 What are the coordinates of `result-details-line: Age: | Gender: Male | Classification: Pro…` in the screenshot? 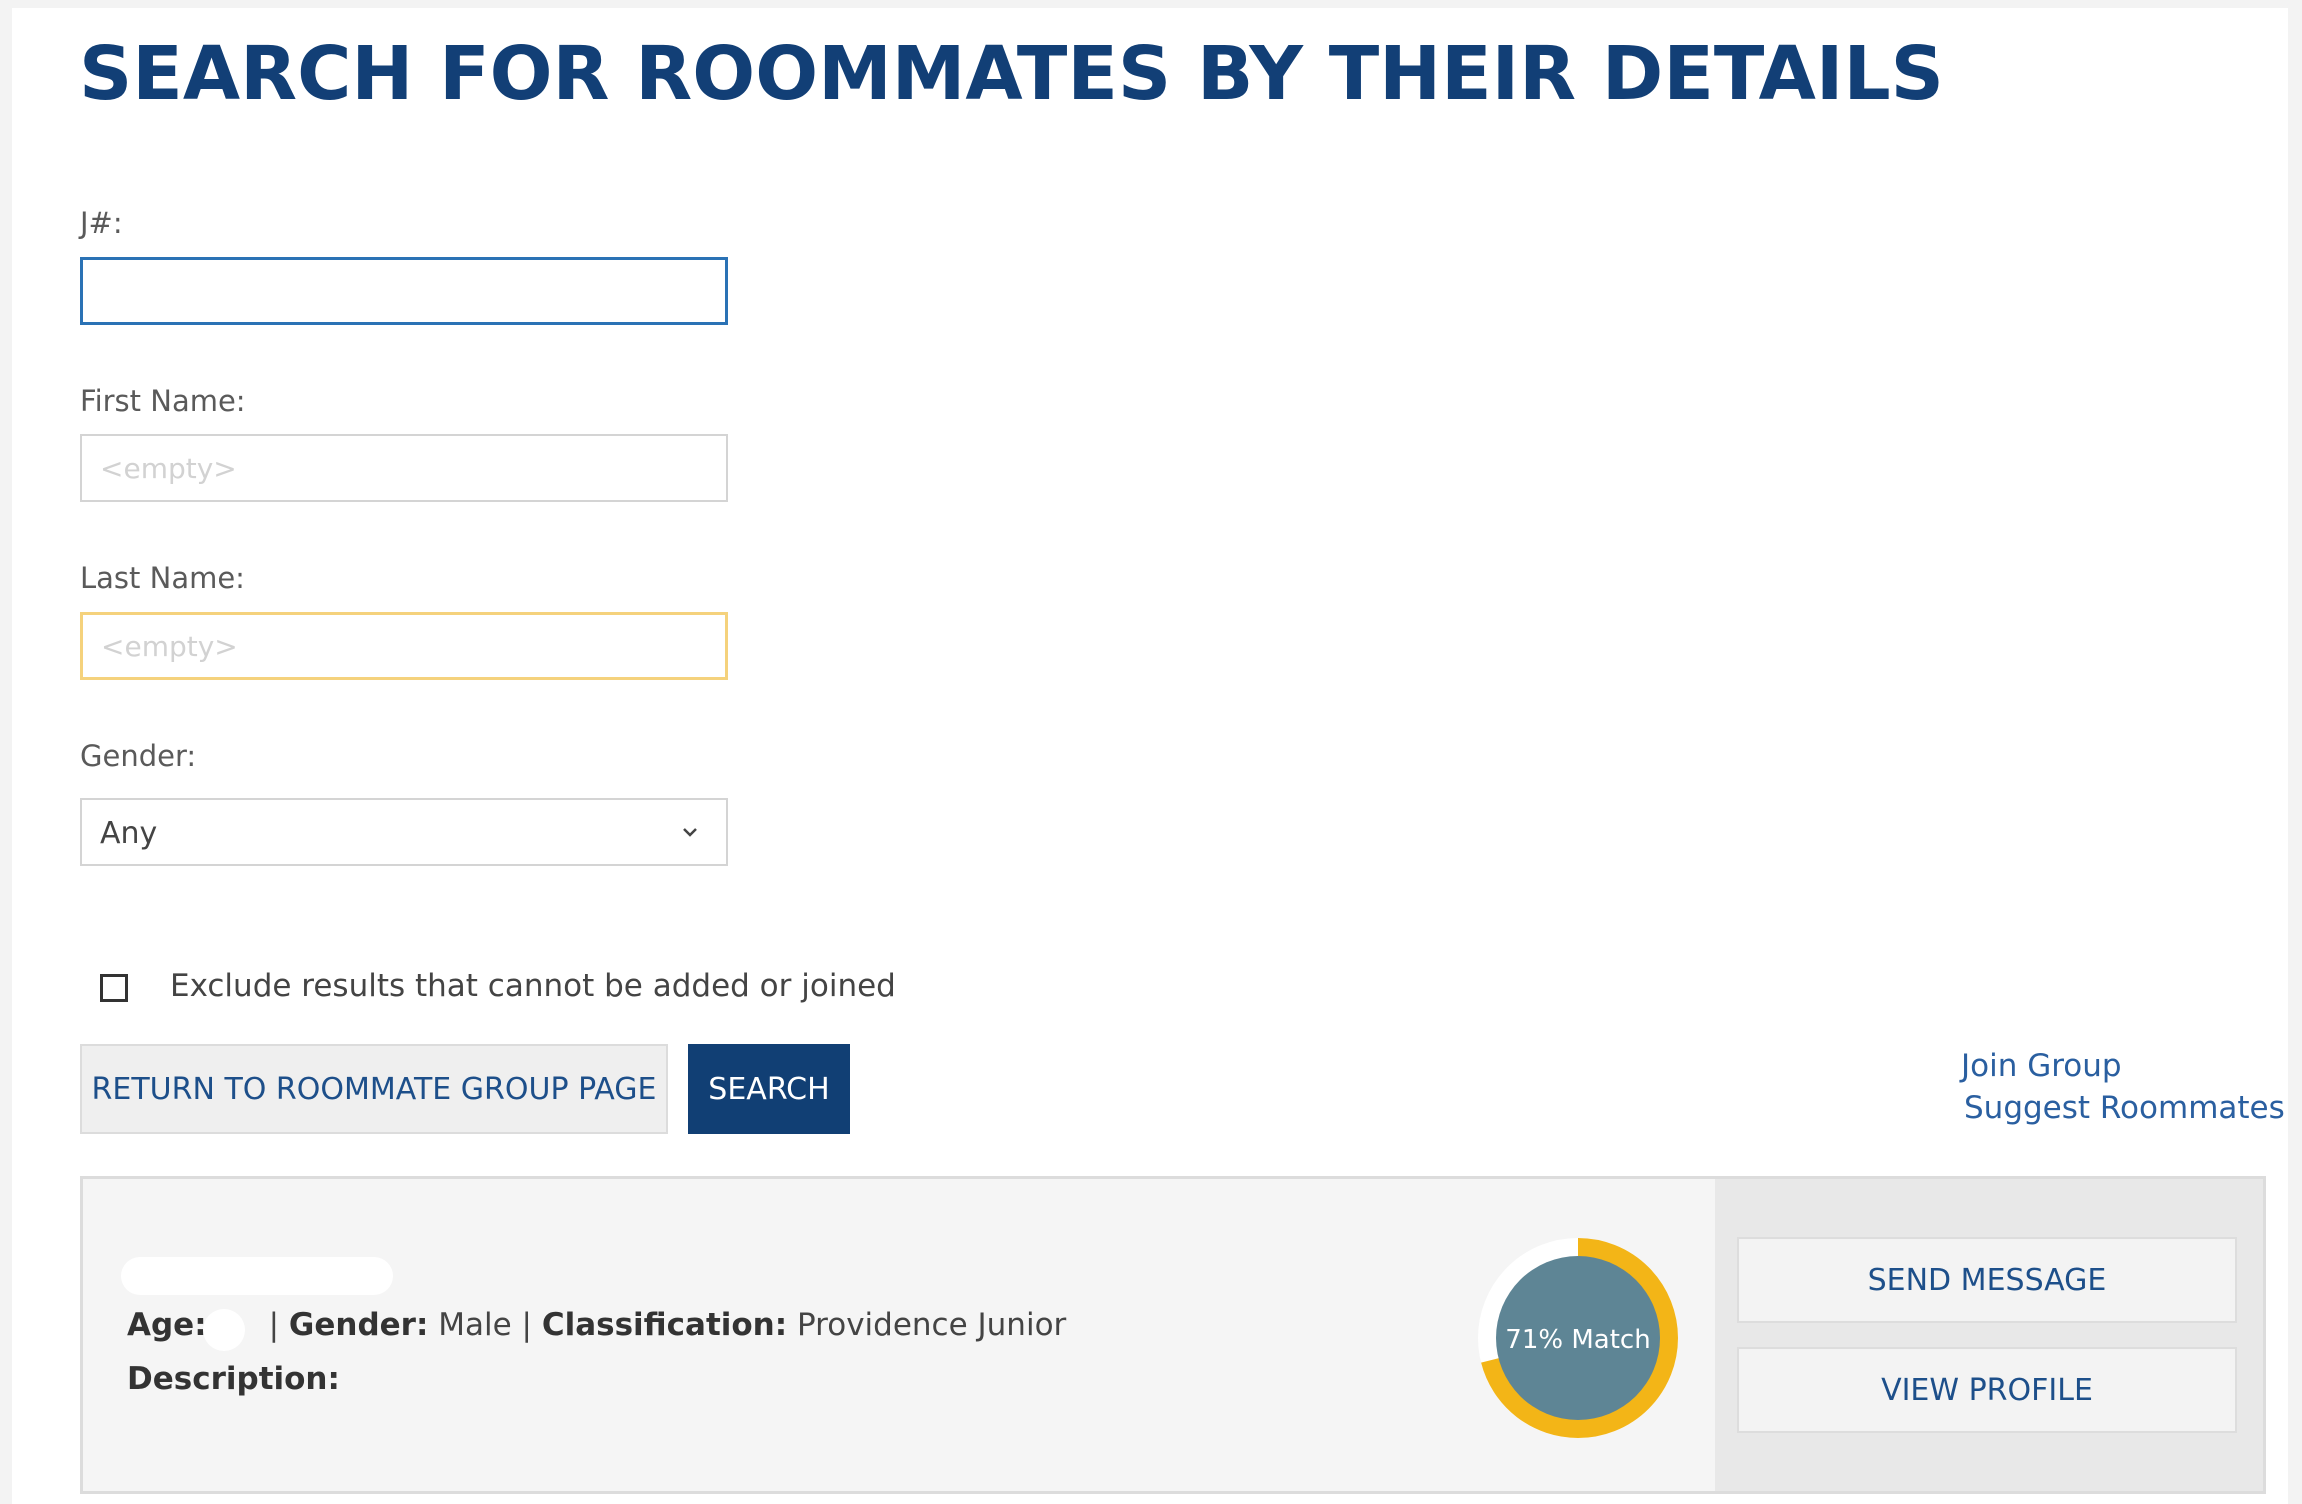 It's located at (596, 1325).